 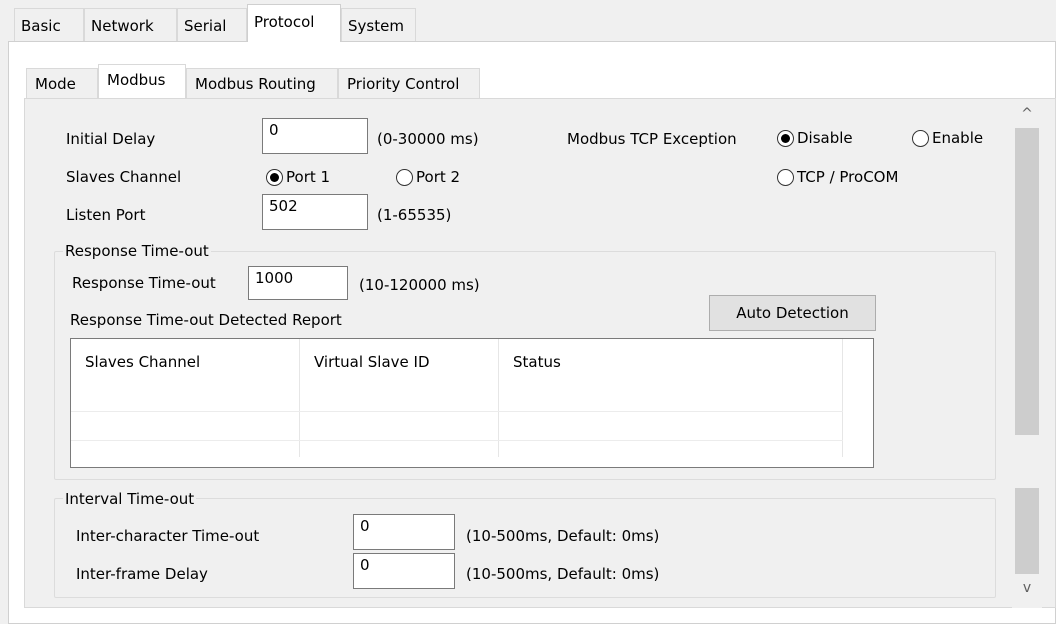 I want to click on subtab-mode: Mode, so click(x=62, y=83).